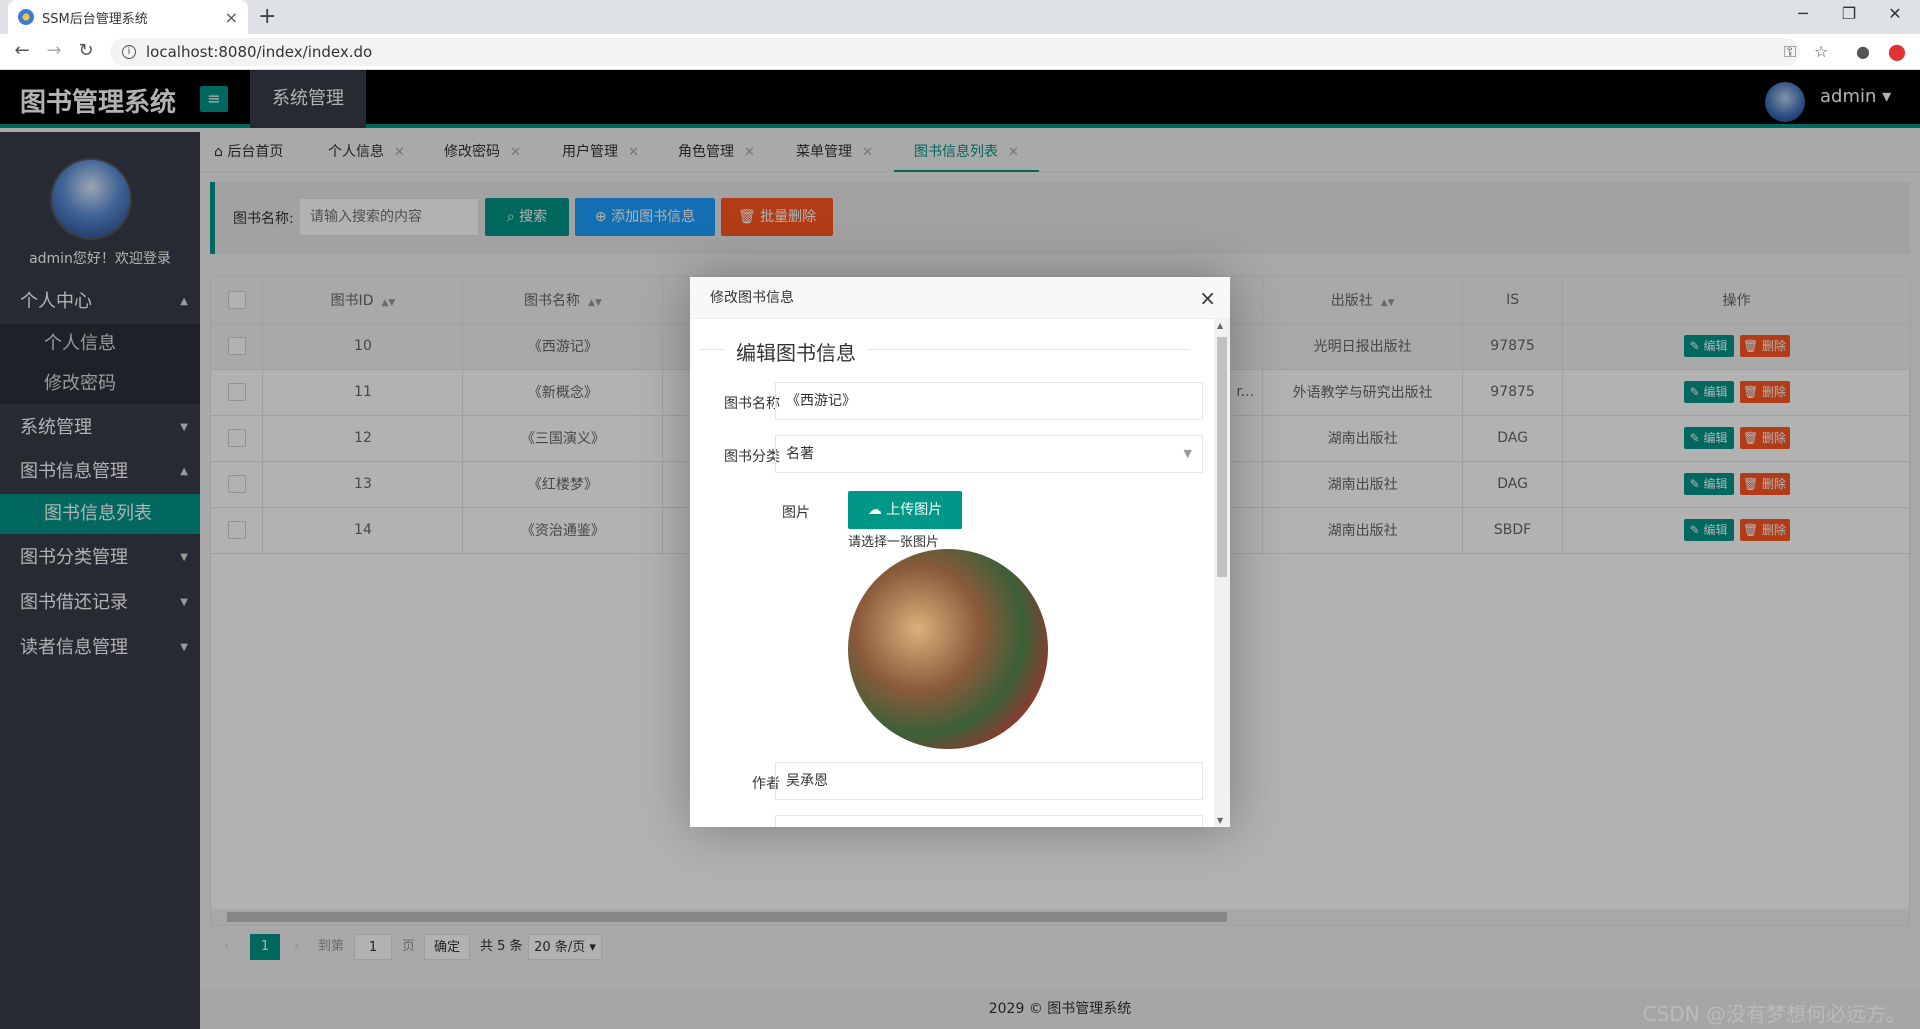  Describe the element at coordinates (960, 17) in the screenshot. I see `browser-tab-strip: SSM后台管理系统 × + ─ ❐ ✕` at that location.